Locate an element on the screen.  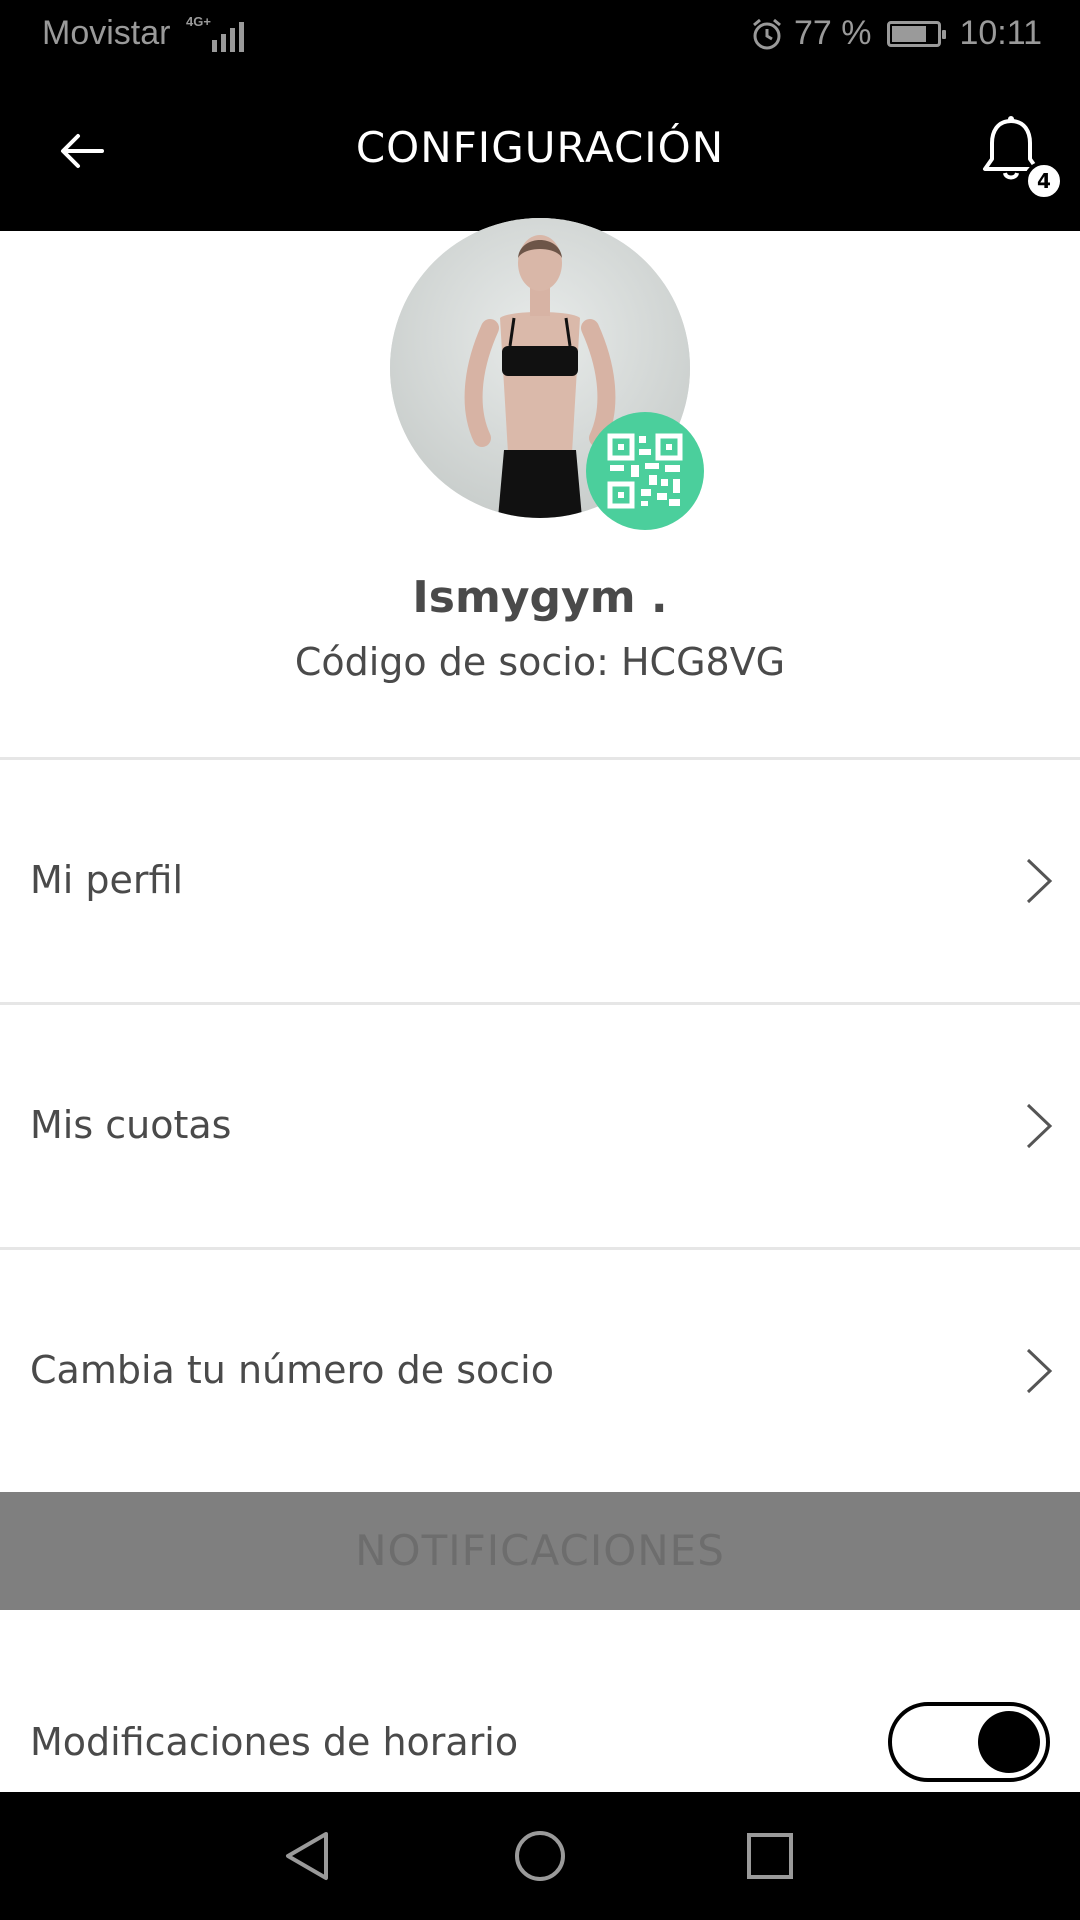
notifications-section-header: NOTIFICACIONES is located at coordinates (540, 1551).